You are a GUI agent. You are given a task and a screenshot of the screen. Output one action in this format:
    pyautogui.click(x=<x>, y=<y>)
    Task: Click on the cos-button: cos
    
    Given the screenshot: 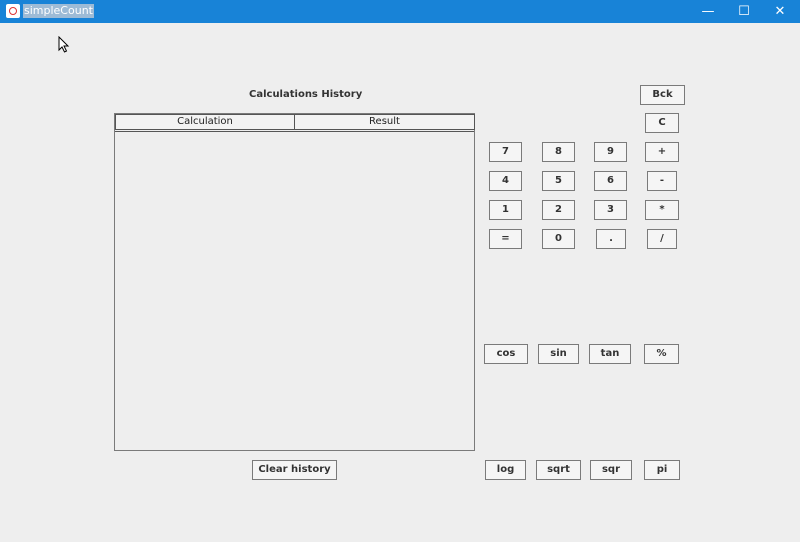 What is the action you would take?
    pyautogui.click(x=506, y=354)
    